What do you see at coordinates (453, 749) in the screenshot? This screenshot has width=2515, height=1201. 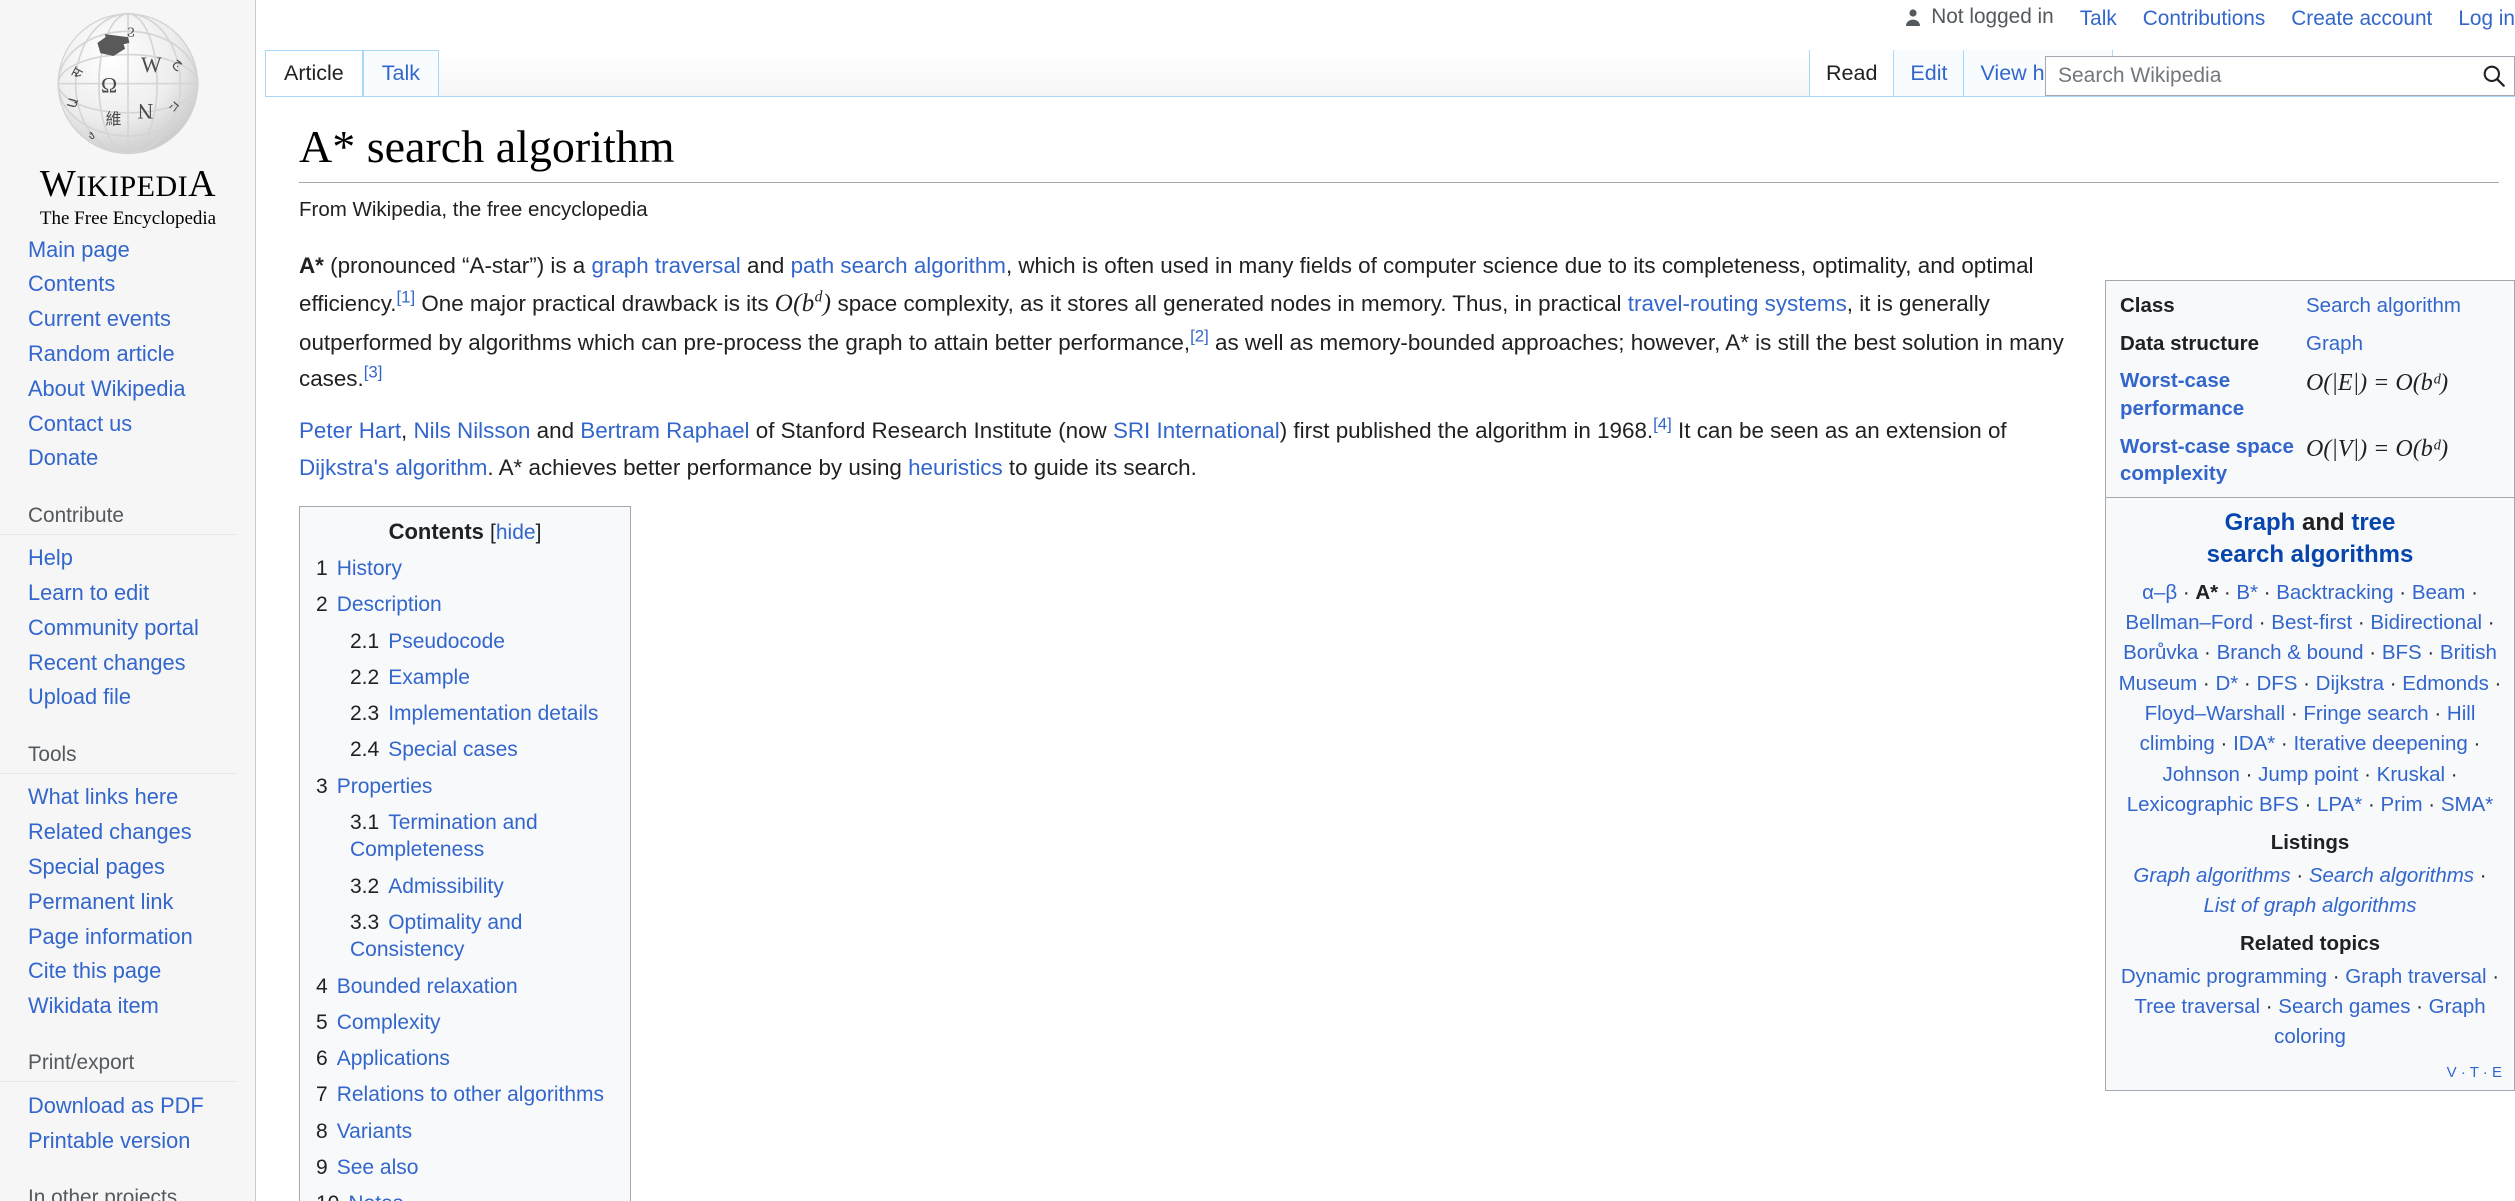 I see `toc-link: Special cases` at bounding box center [453, 749].